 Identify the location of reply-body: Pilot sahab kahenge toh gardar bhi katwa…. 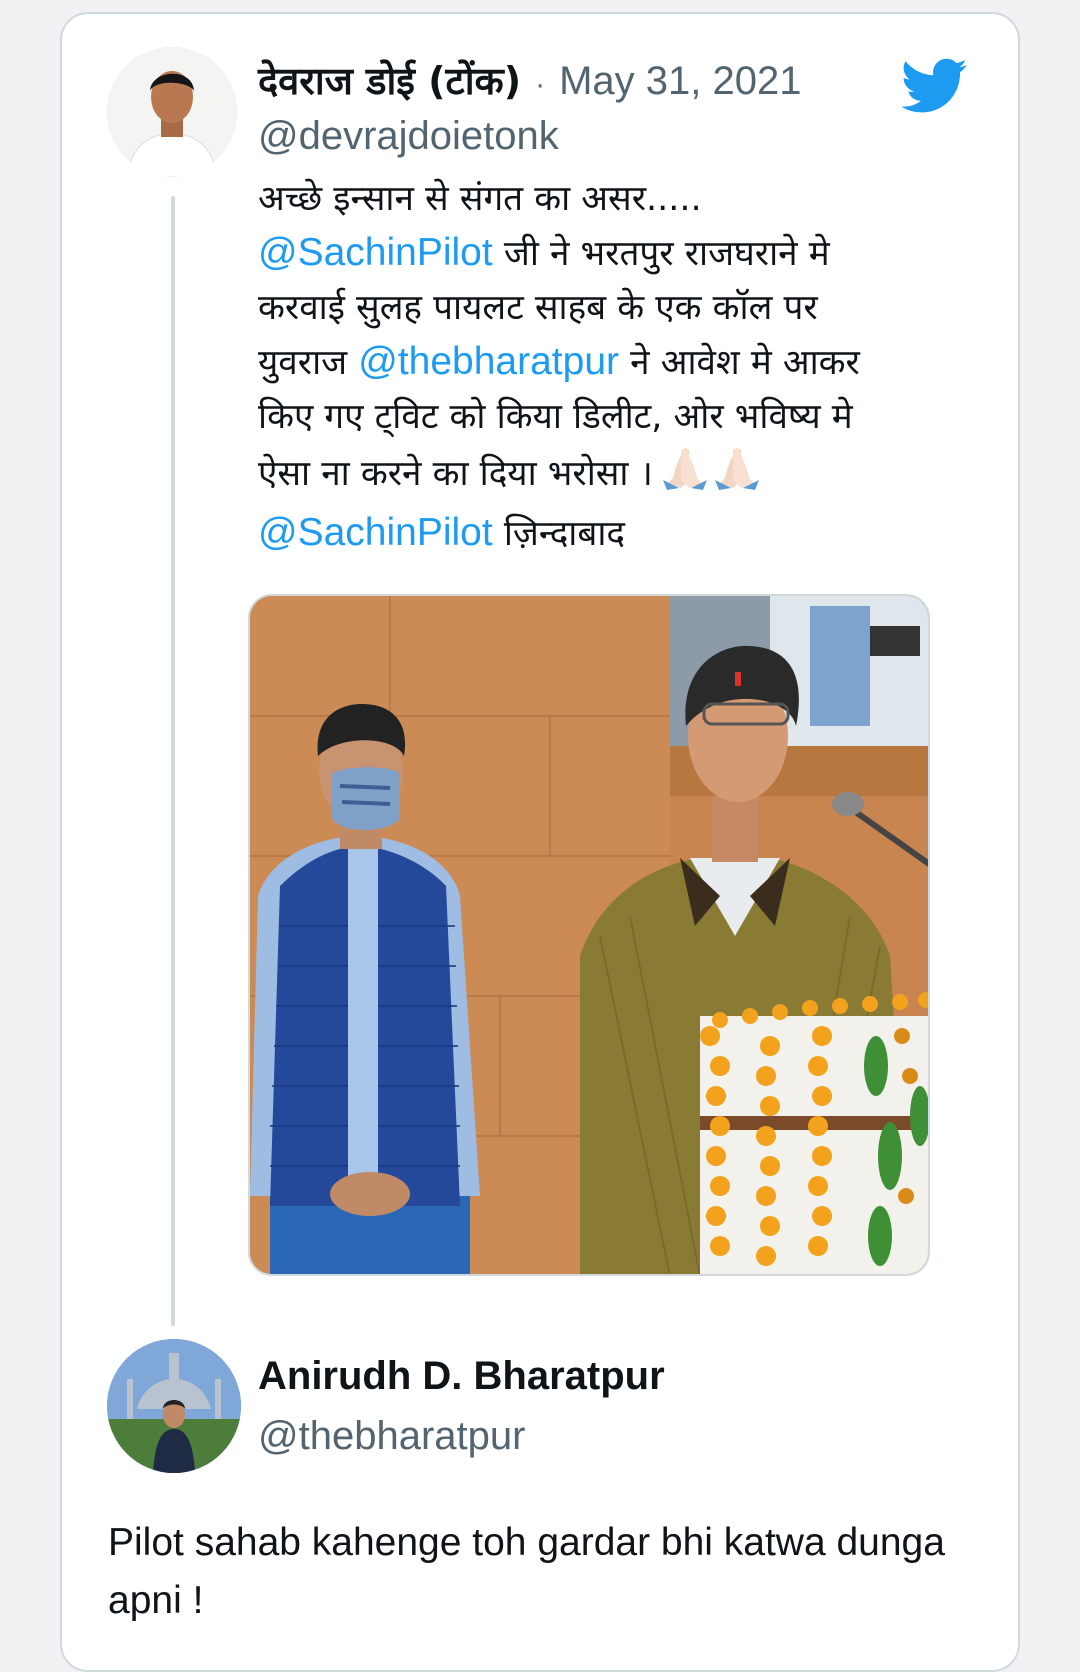
(526, 1571).